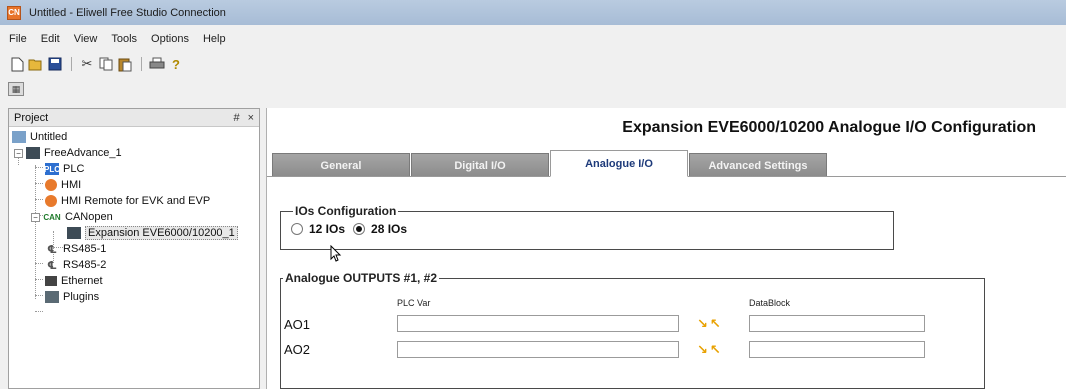 This screenshot has width=1066, height=389. Describe the element at coordinates (134, 185) in the screenshot. I see `tree-item-hmi: HMI` at that location.